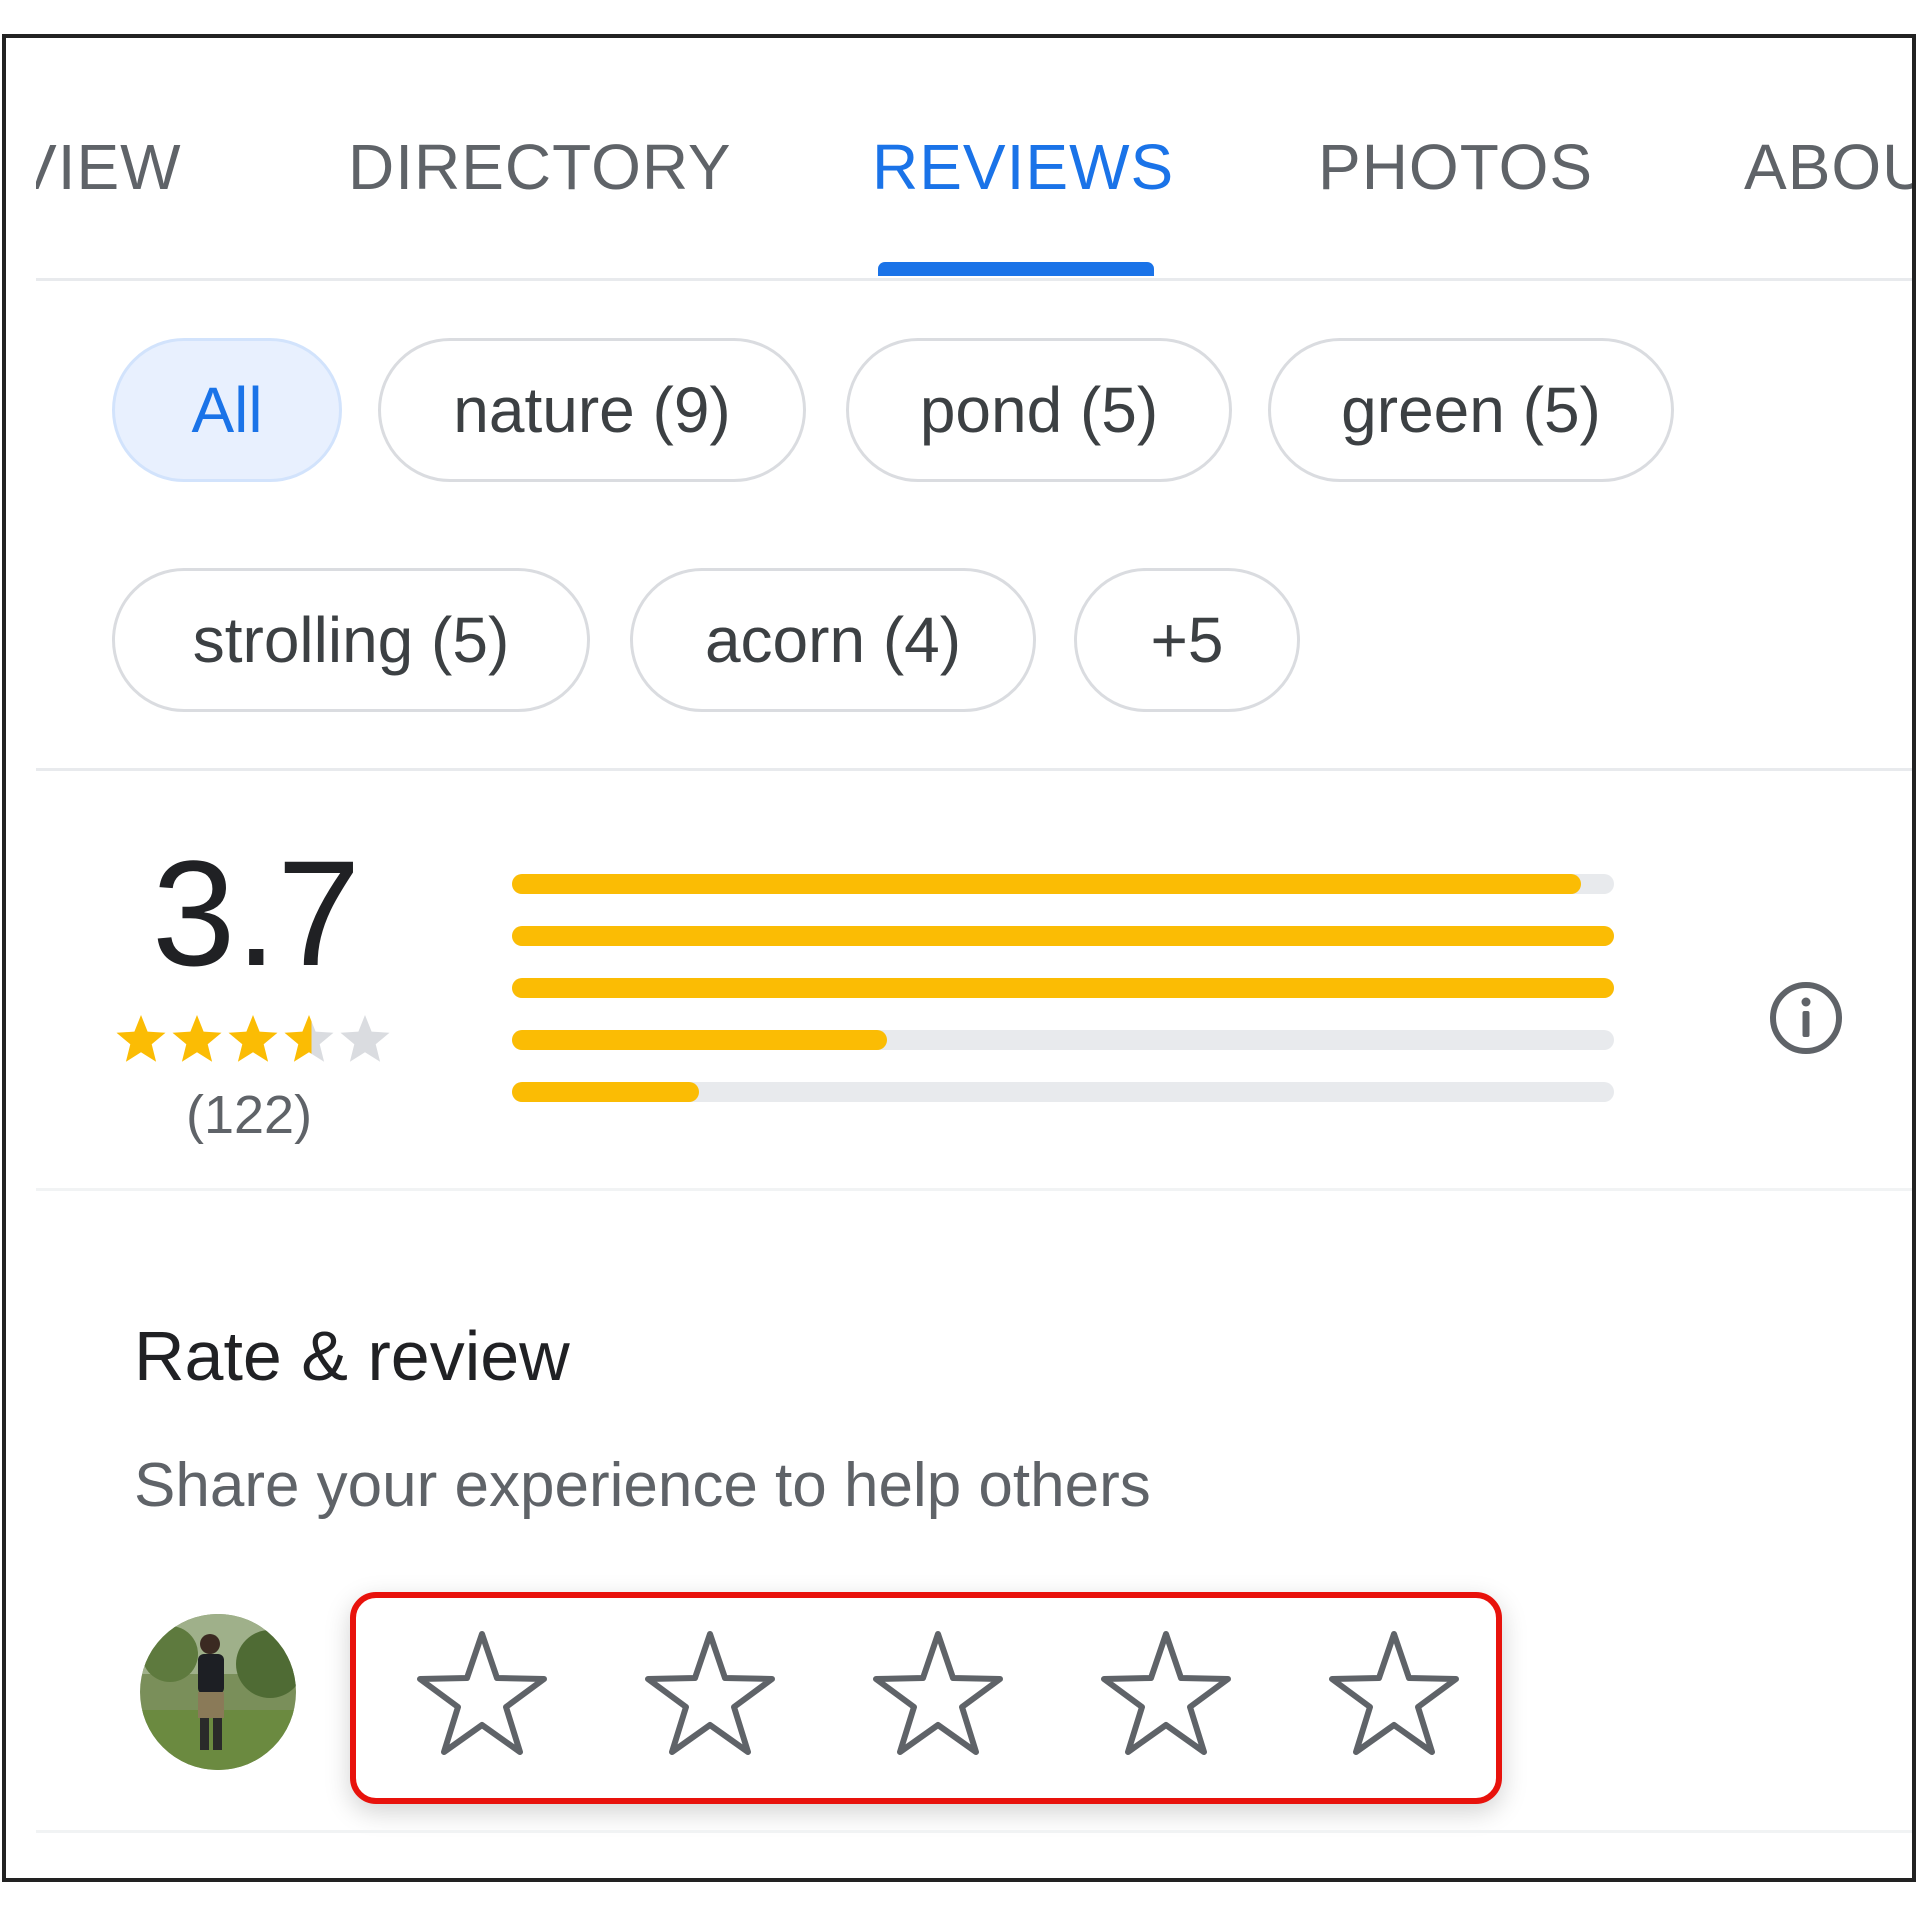  What do you see at coordinates (592, 410) in the screenshot?
I see `filter-chip-nature: nature (9)` at bounding box center [592, 410].